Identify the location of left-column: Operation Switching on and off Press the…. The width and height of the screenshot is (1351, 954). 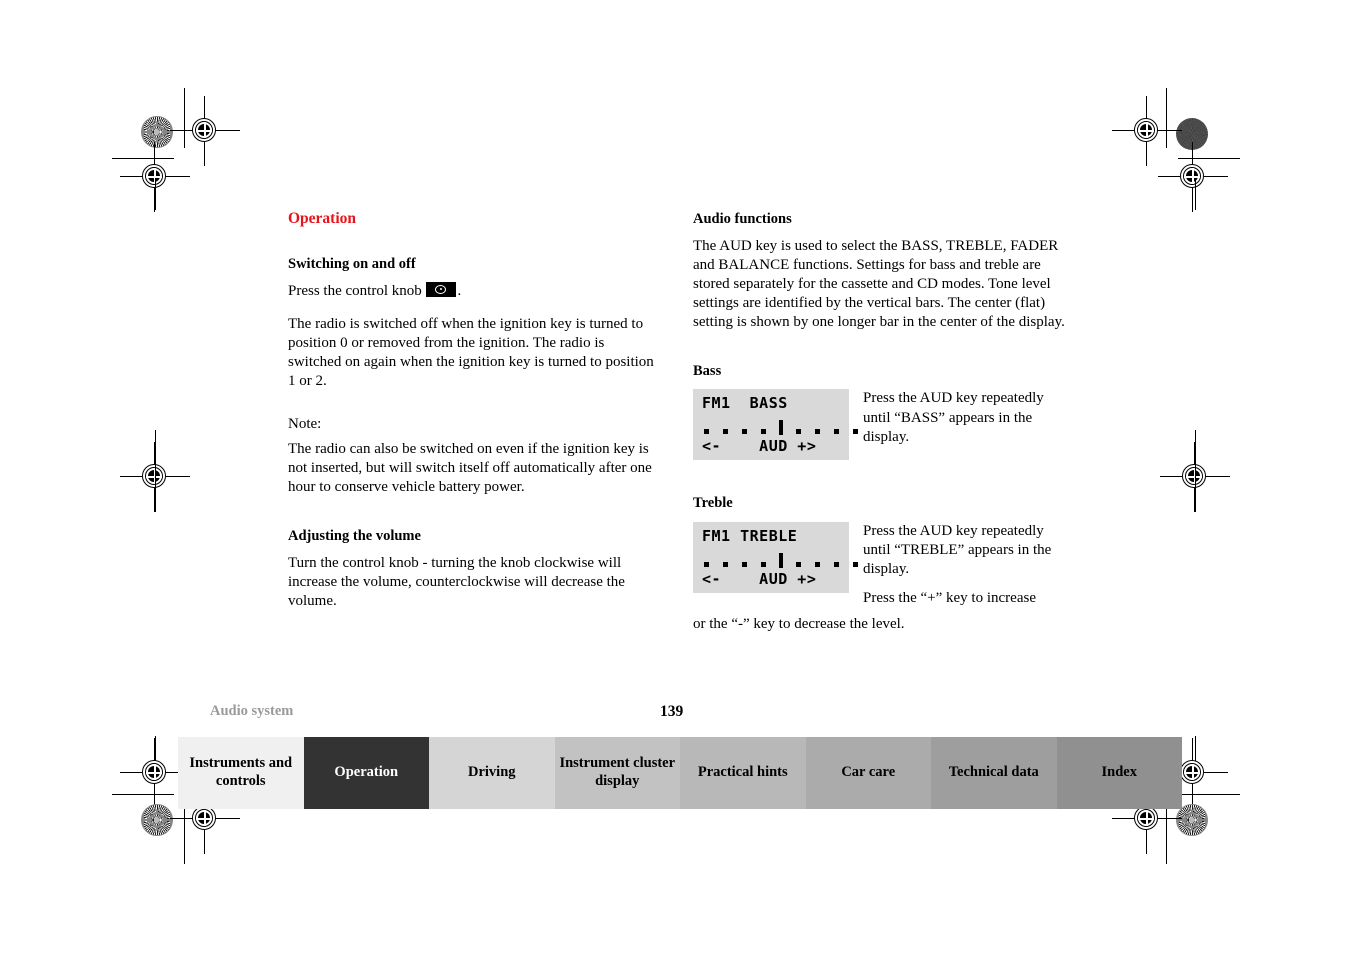
(474, 417).